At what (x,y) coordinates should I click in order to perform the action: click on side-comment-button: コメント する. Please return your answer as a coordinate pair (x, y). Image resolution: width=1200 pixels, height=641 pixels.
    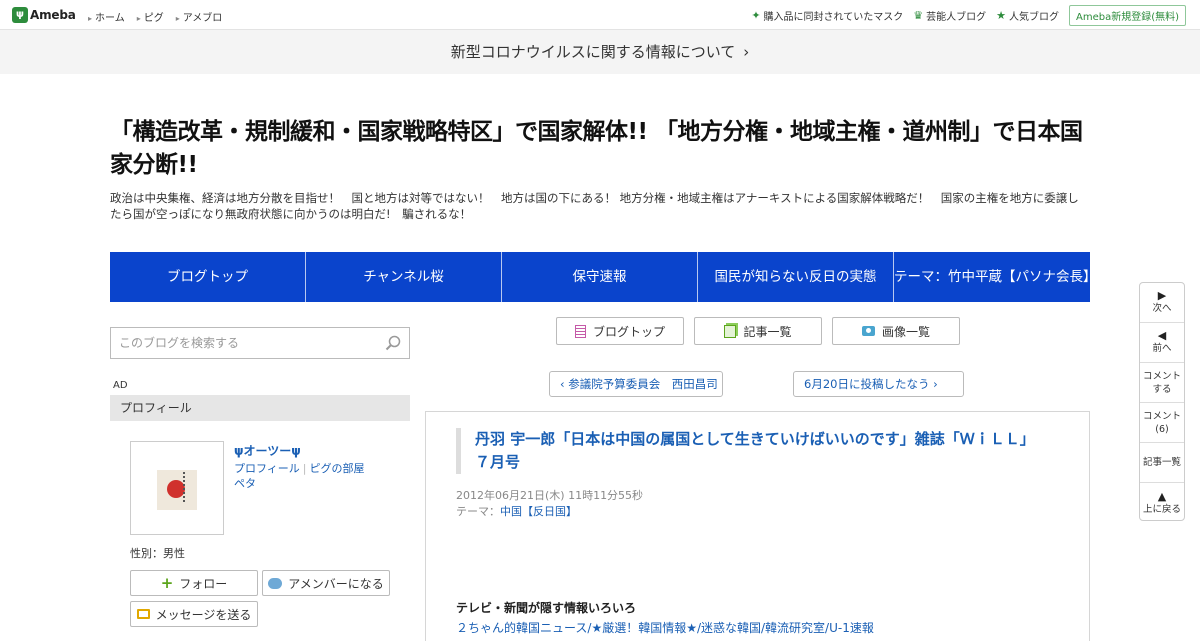
    Looking at the image, I should click on (1162, 383).